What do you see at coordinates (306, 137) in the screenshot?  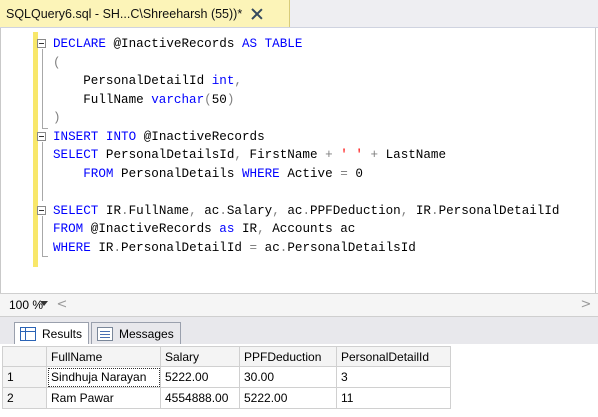 I see `code-line: INSERT INTO @InactiveRecords` at bounding box center [306, 137].